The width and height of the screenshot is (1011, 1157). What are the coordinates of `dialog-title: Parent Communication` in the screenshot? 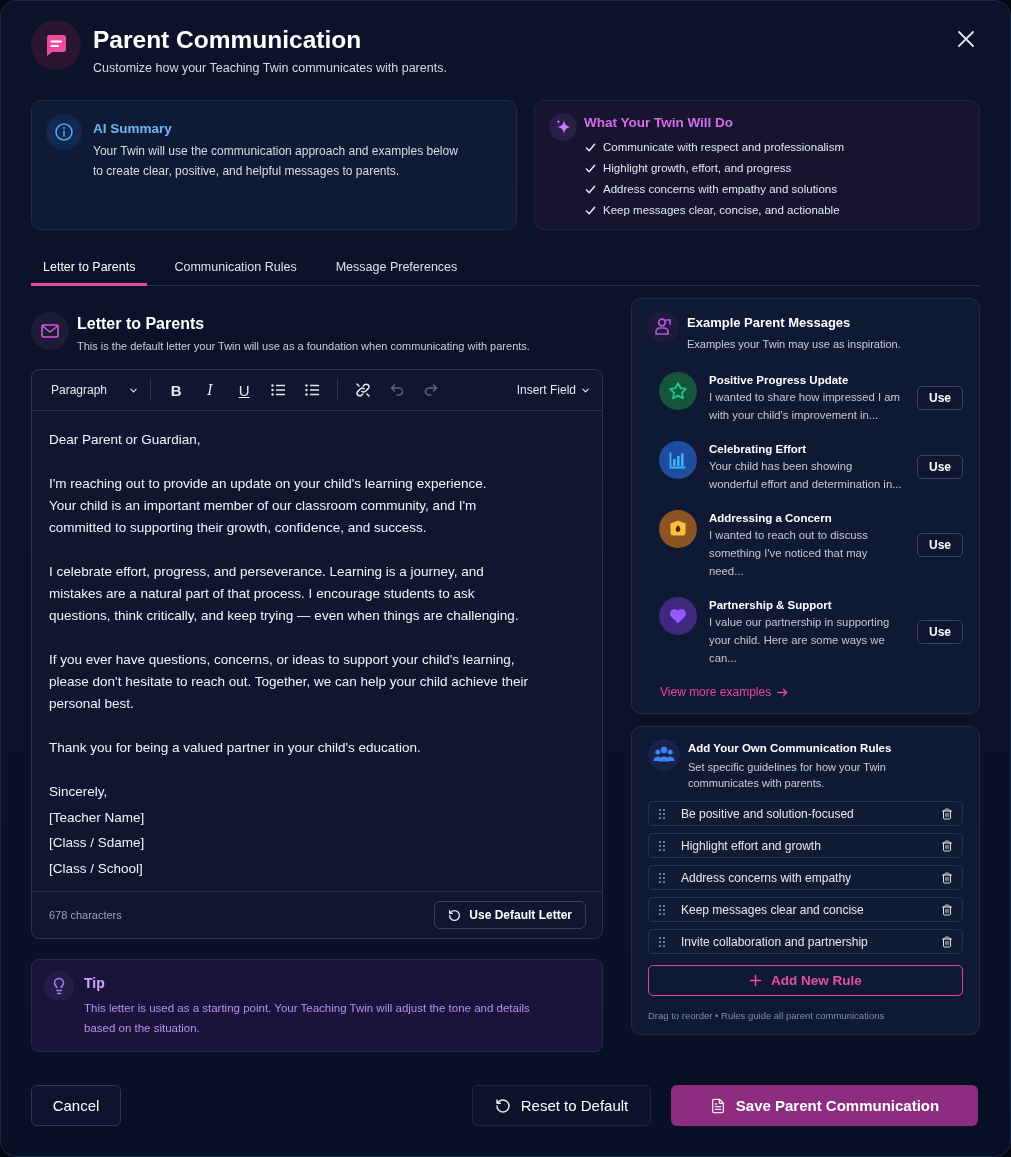 It's located at (228, 40).